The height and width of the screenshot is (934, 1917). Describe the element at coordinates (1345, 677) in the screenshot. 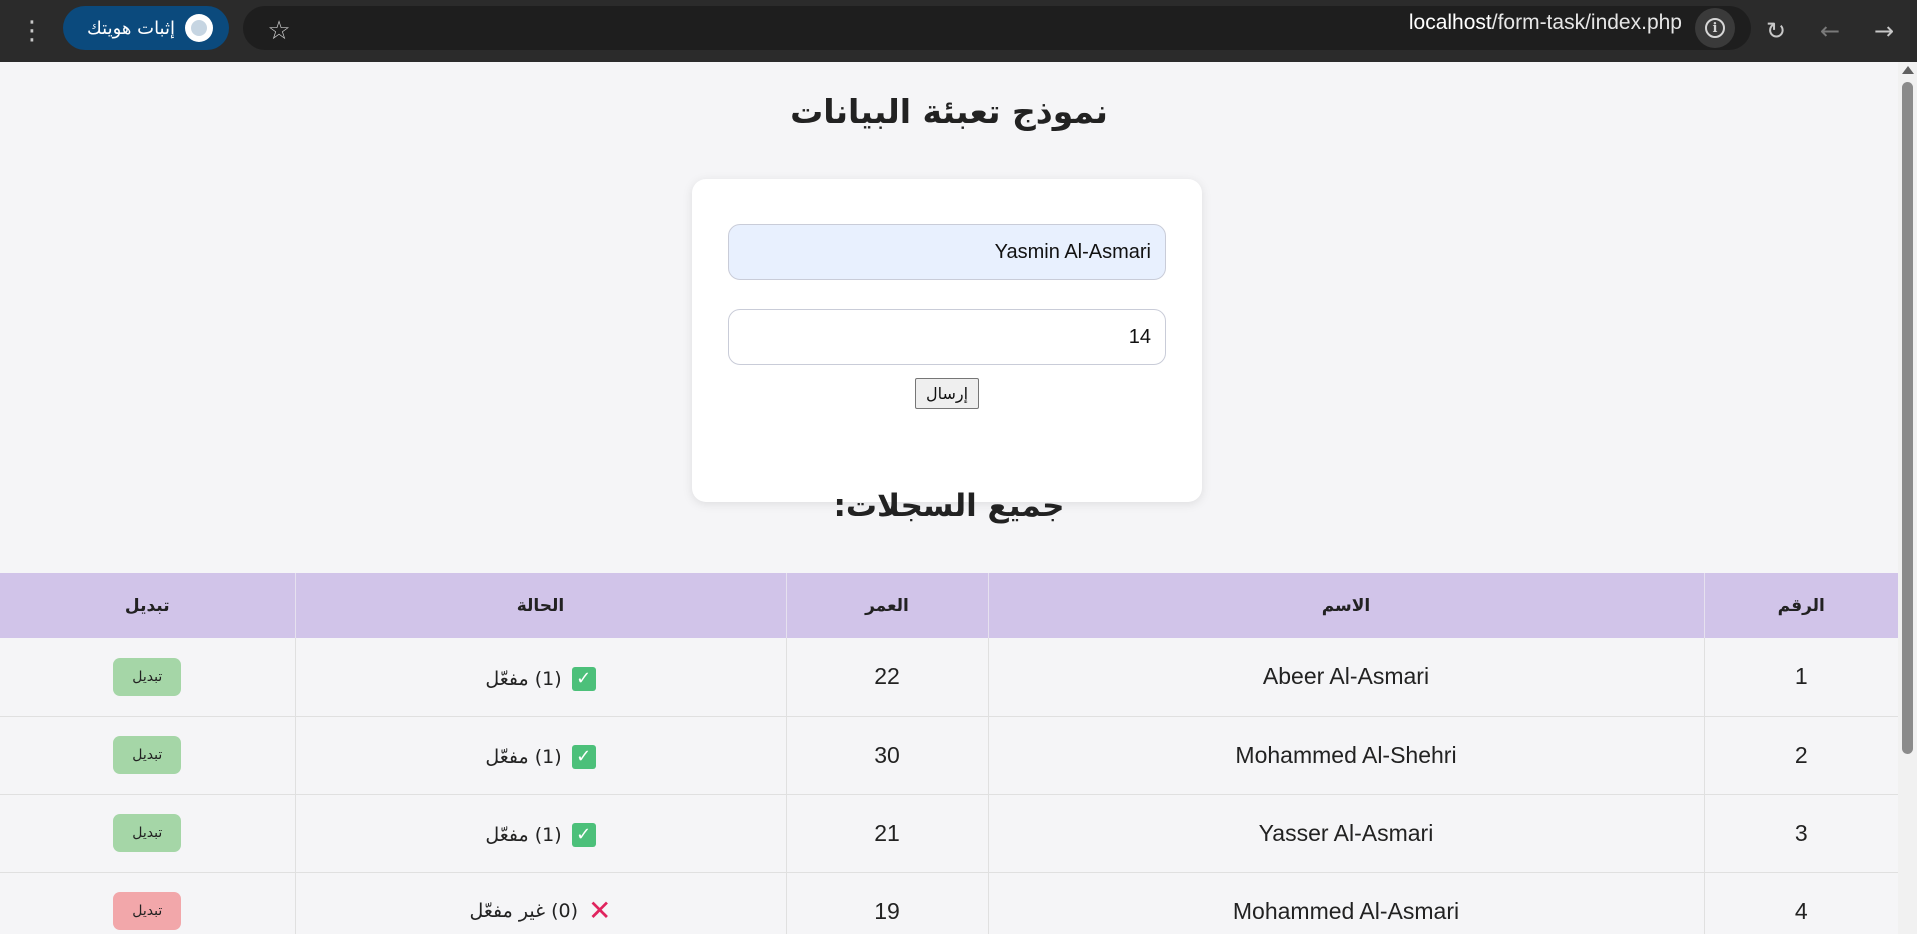

I see `cell-name: Abeer Al-Asmari` at that location.